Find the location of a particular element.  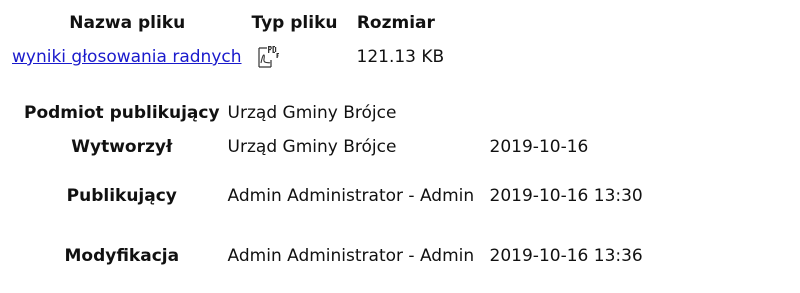

created-value: Urząd Gminy Brójce is located at coordinates (312, 147).